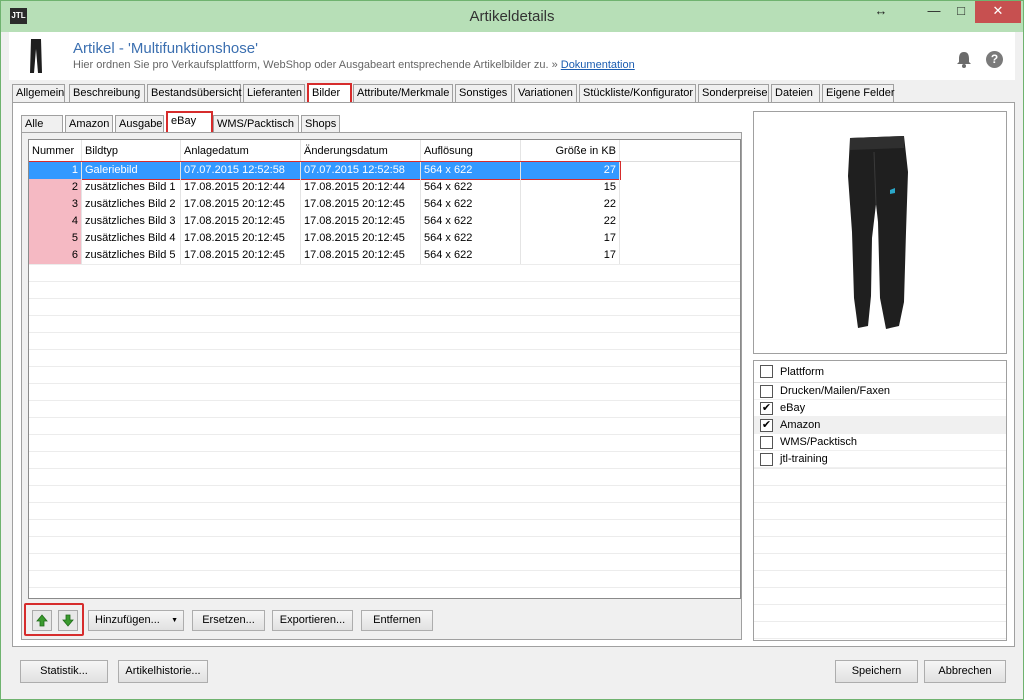 The image size is (1024, 700). What do you see at coordinates (274, 93) in the screenshot?
I see `tab-lieferanten: Lieferanten` at bounding box center [274, 93].